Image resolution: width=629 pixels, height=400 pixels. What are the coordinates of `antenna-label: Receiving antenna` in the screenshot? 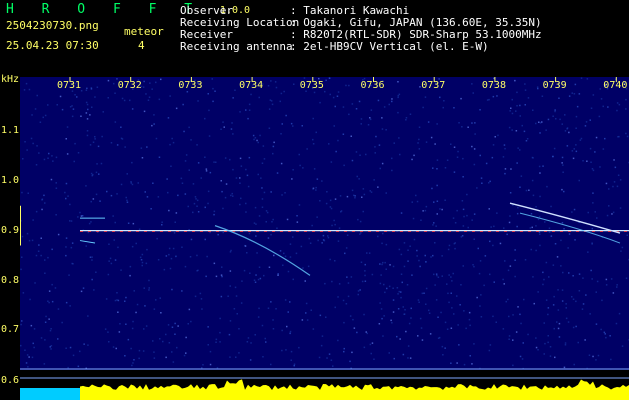 It's located at (236, 46).